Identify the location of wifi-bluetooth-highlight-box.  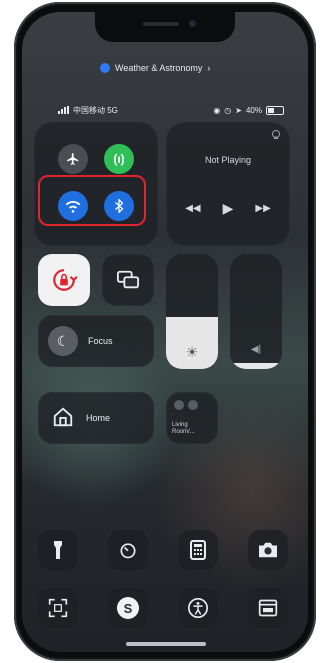
(92, 200).